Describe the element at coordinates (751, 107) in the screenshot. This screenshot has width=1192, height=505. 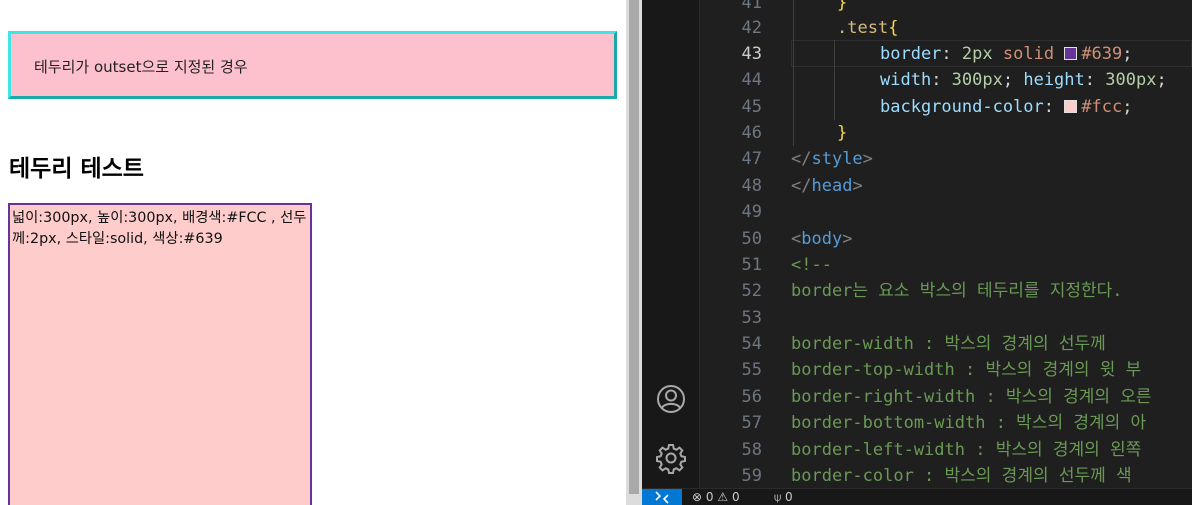
I see `line-number: 45` at that location.